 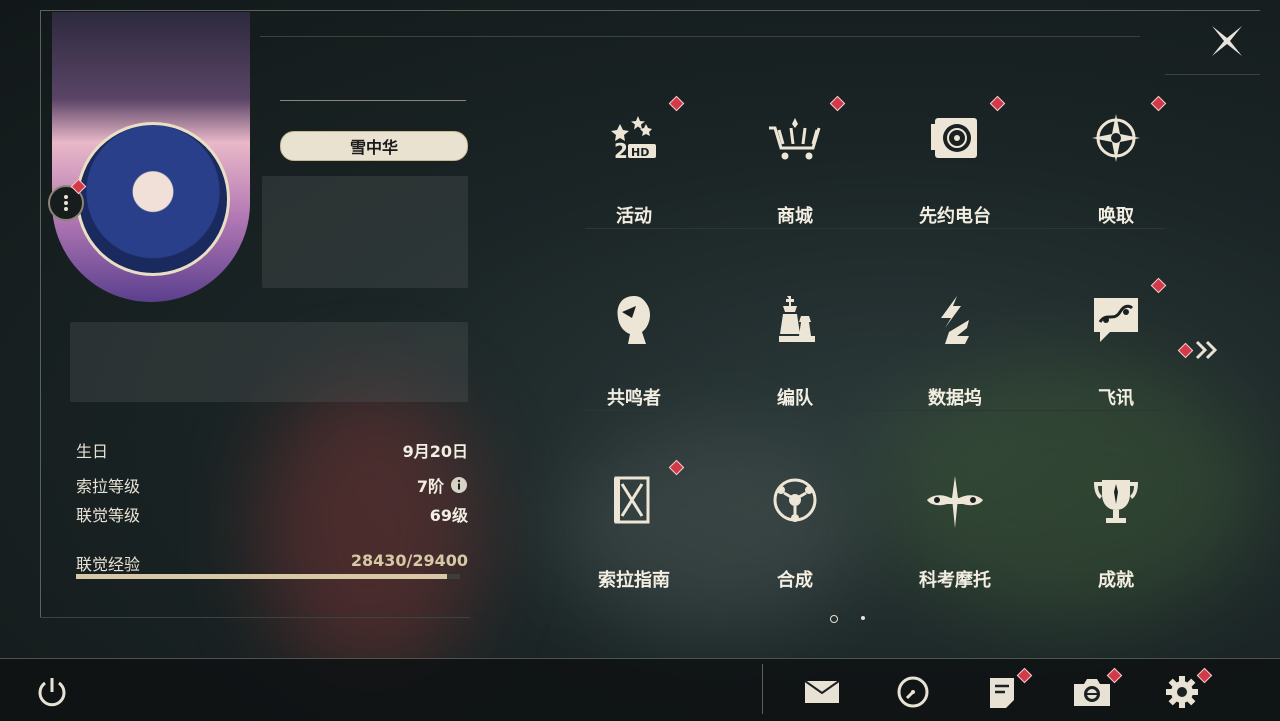 What do you see at coordinates (954, 138) in the screenshot?
I see `radio-icon` at bounding box center [954, 138].